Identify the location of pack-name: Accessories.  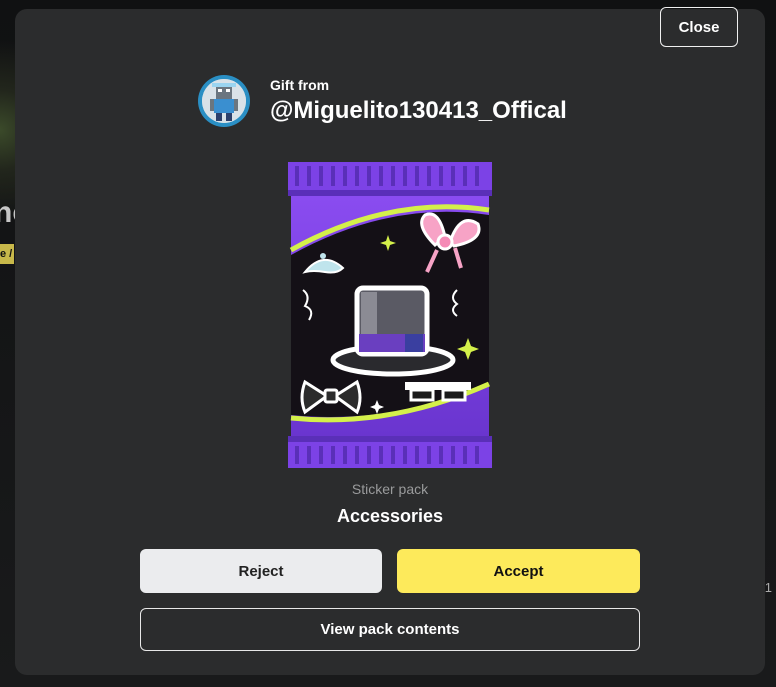
(390, 516).